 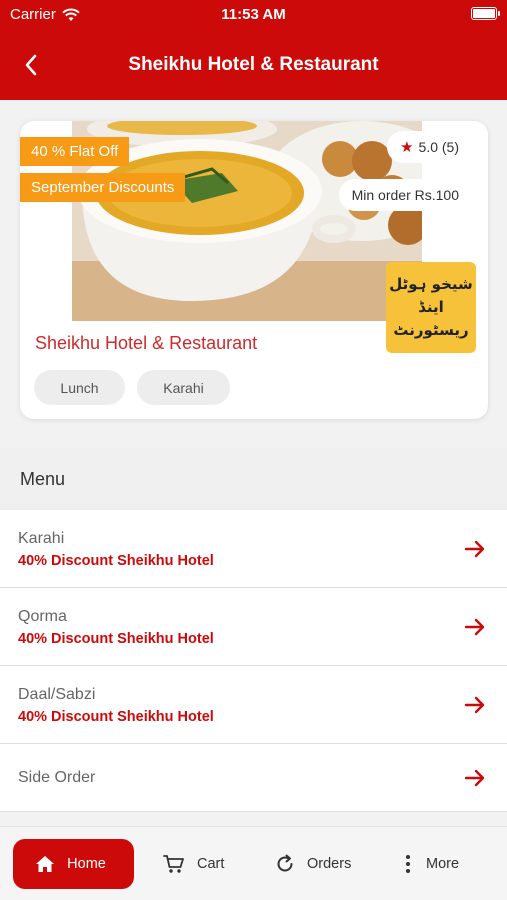 What do you see at coordinates (485, 13) in the screenshot?
I see `battery-icon` at bounding box center [485, 13].